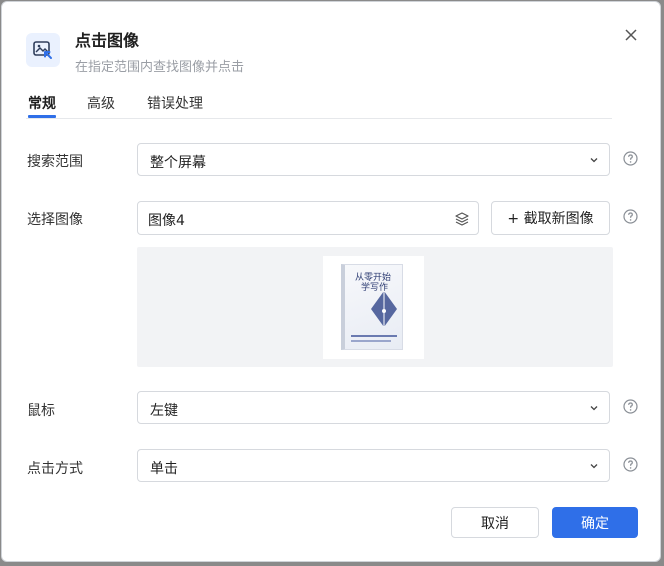 The height and width of the screenshot is (566, 664). What do you see at coordinates (55, 469) in the screenshot?
I see `click-mode-label: 点击方式` at bounding box center [55, 469].